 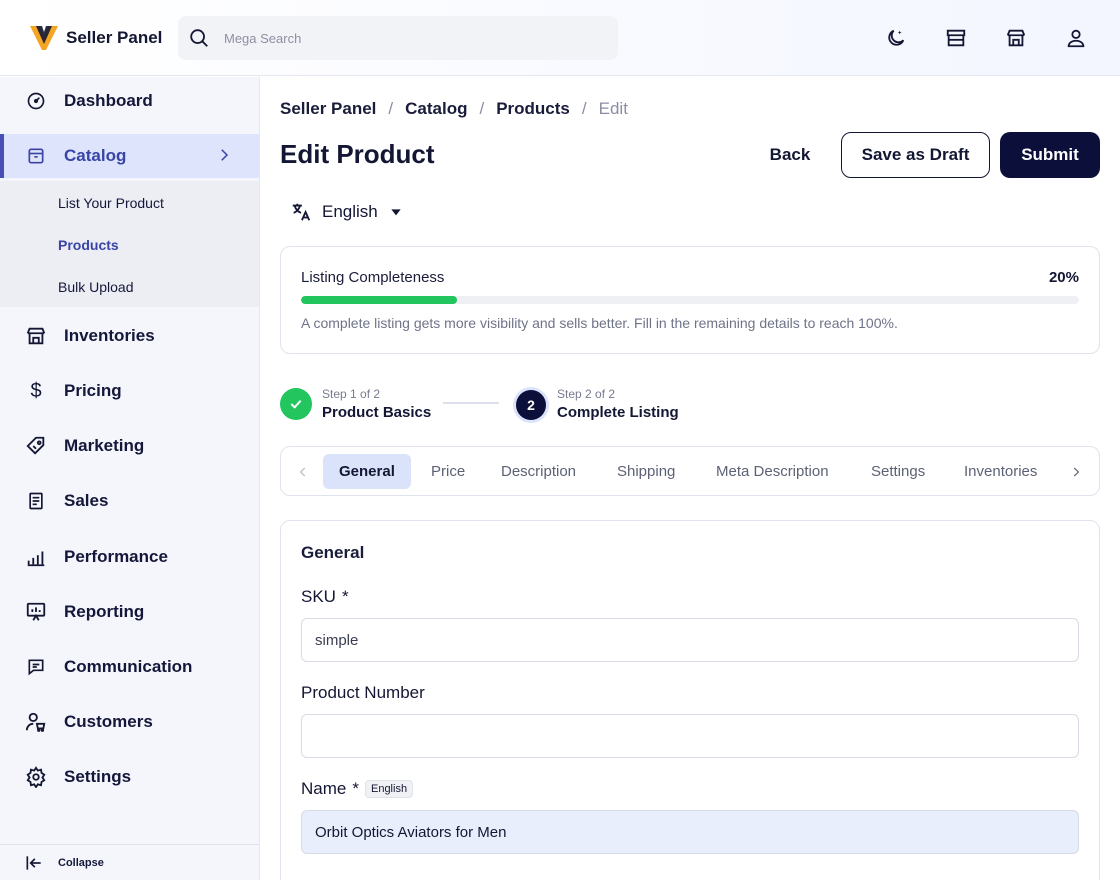 I want to click on gear-icon, so click(x=36, y=777).